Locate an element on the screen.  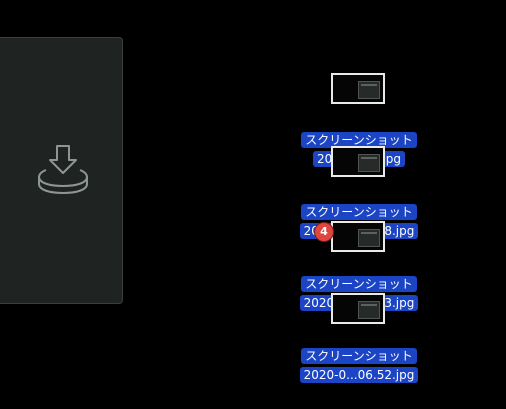
file-label: スクリーンショット 2020-0...06.52.jpg is located at coordinates (359, 364).